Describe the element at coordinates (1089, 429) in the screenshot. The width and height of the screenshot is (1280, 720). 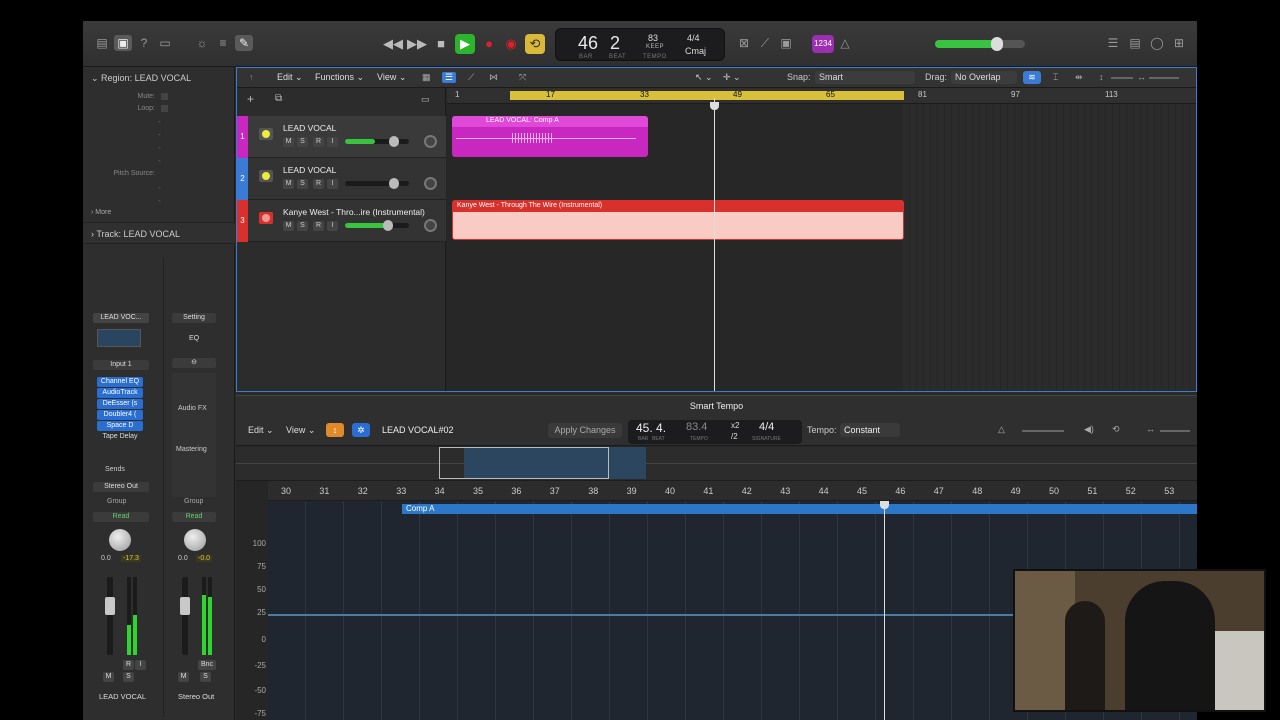
I see `speaker-icon: ◀)` at that location.